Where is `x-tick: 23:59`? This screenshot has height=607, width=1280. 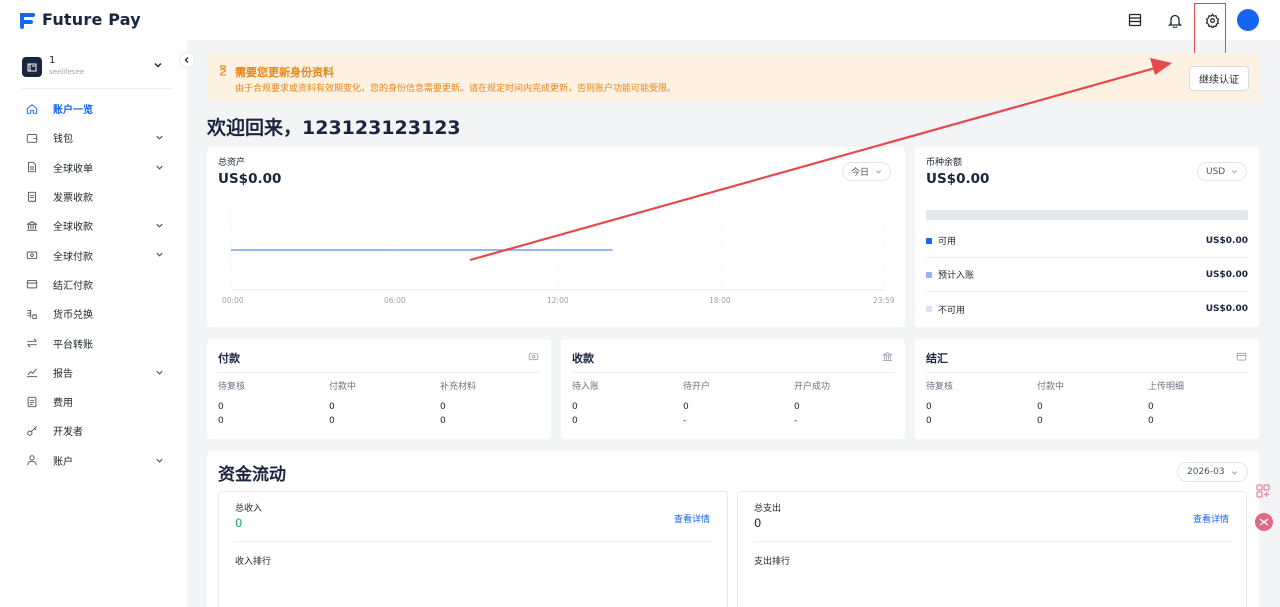
x-tick: 23:59 is located at coordinates (884, 300).